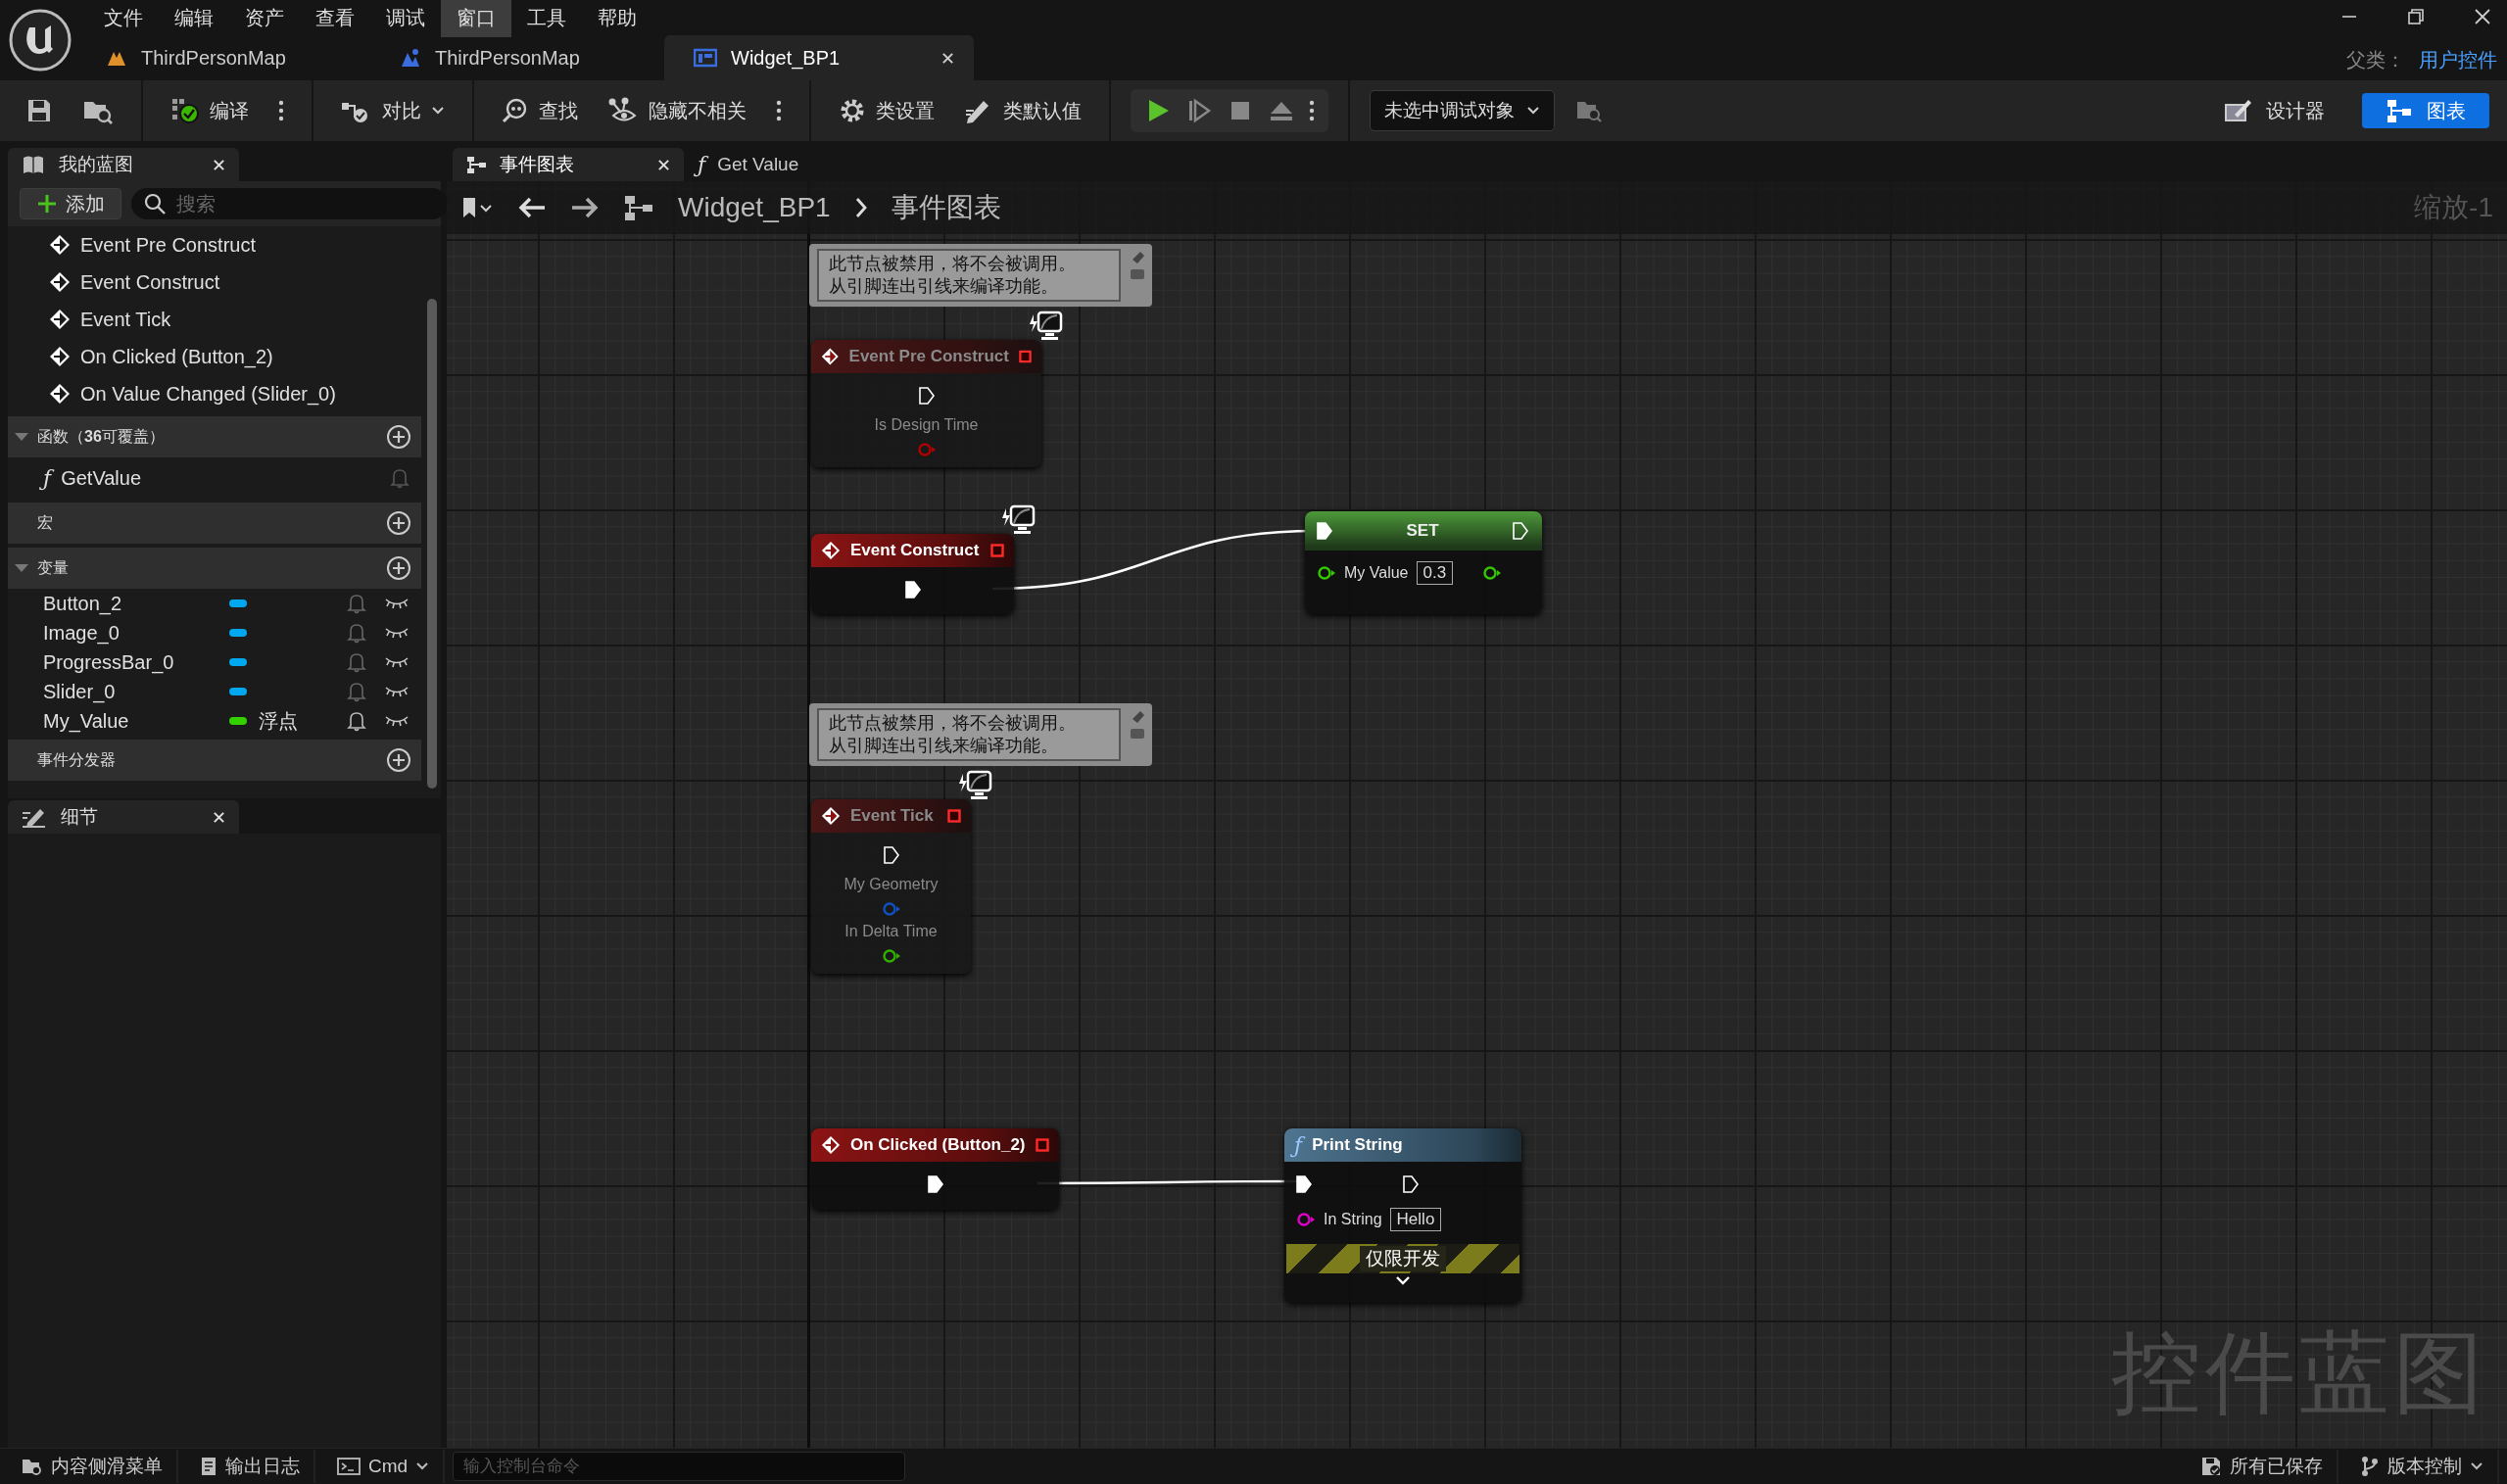 The image size is (2507, 1484). What do you see at coordinates (125, 319) in the screenshot?
I see `event-item: Event Tick` at bounding box center [125, 319].